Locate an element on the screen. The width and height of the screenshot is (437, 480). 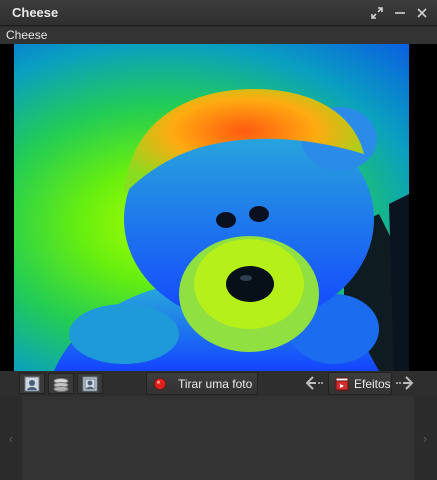
arrow-left-icon is located at coordinates (314, 383).